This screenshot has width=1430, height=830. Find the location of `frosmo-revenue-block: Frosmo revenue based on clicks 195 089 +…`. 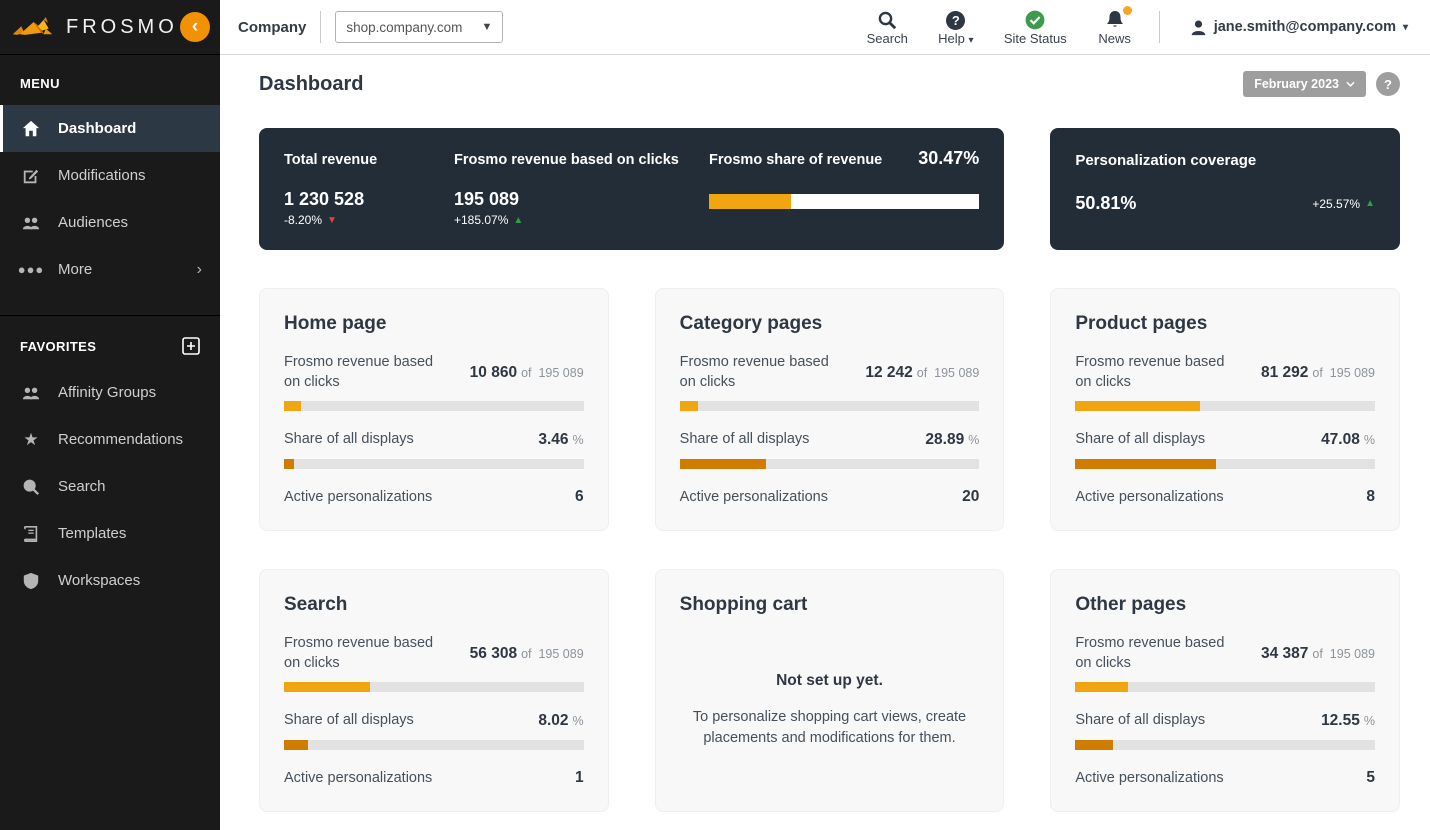

frosmo-revenue-block: Frosmo revenue based on clicks 195 089 +… is located at coordinates (581, 191).